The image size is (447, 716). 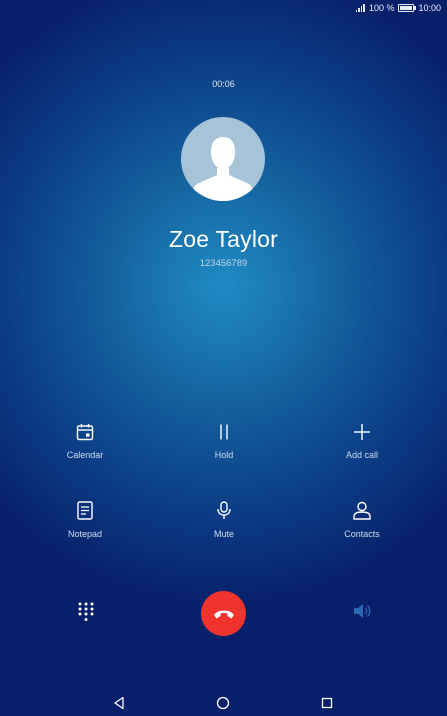 I want to click on add-call-label: Add call, so click(x=362, y=455).